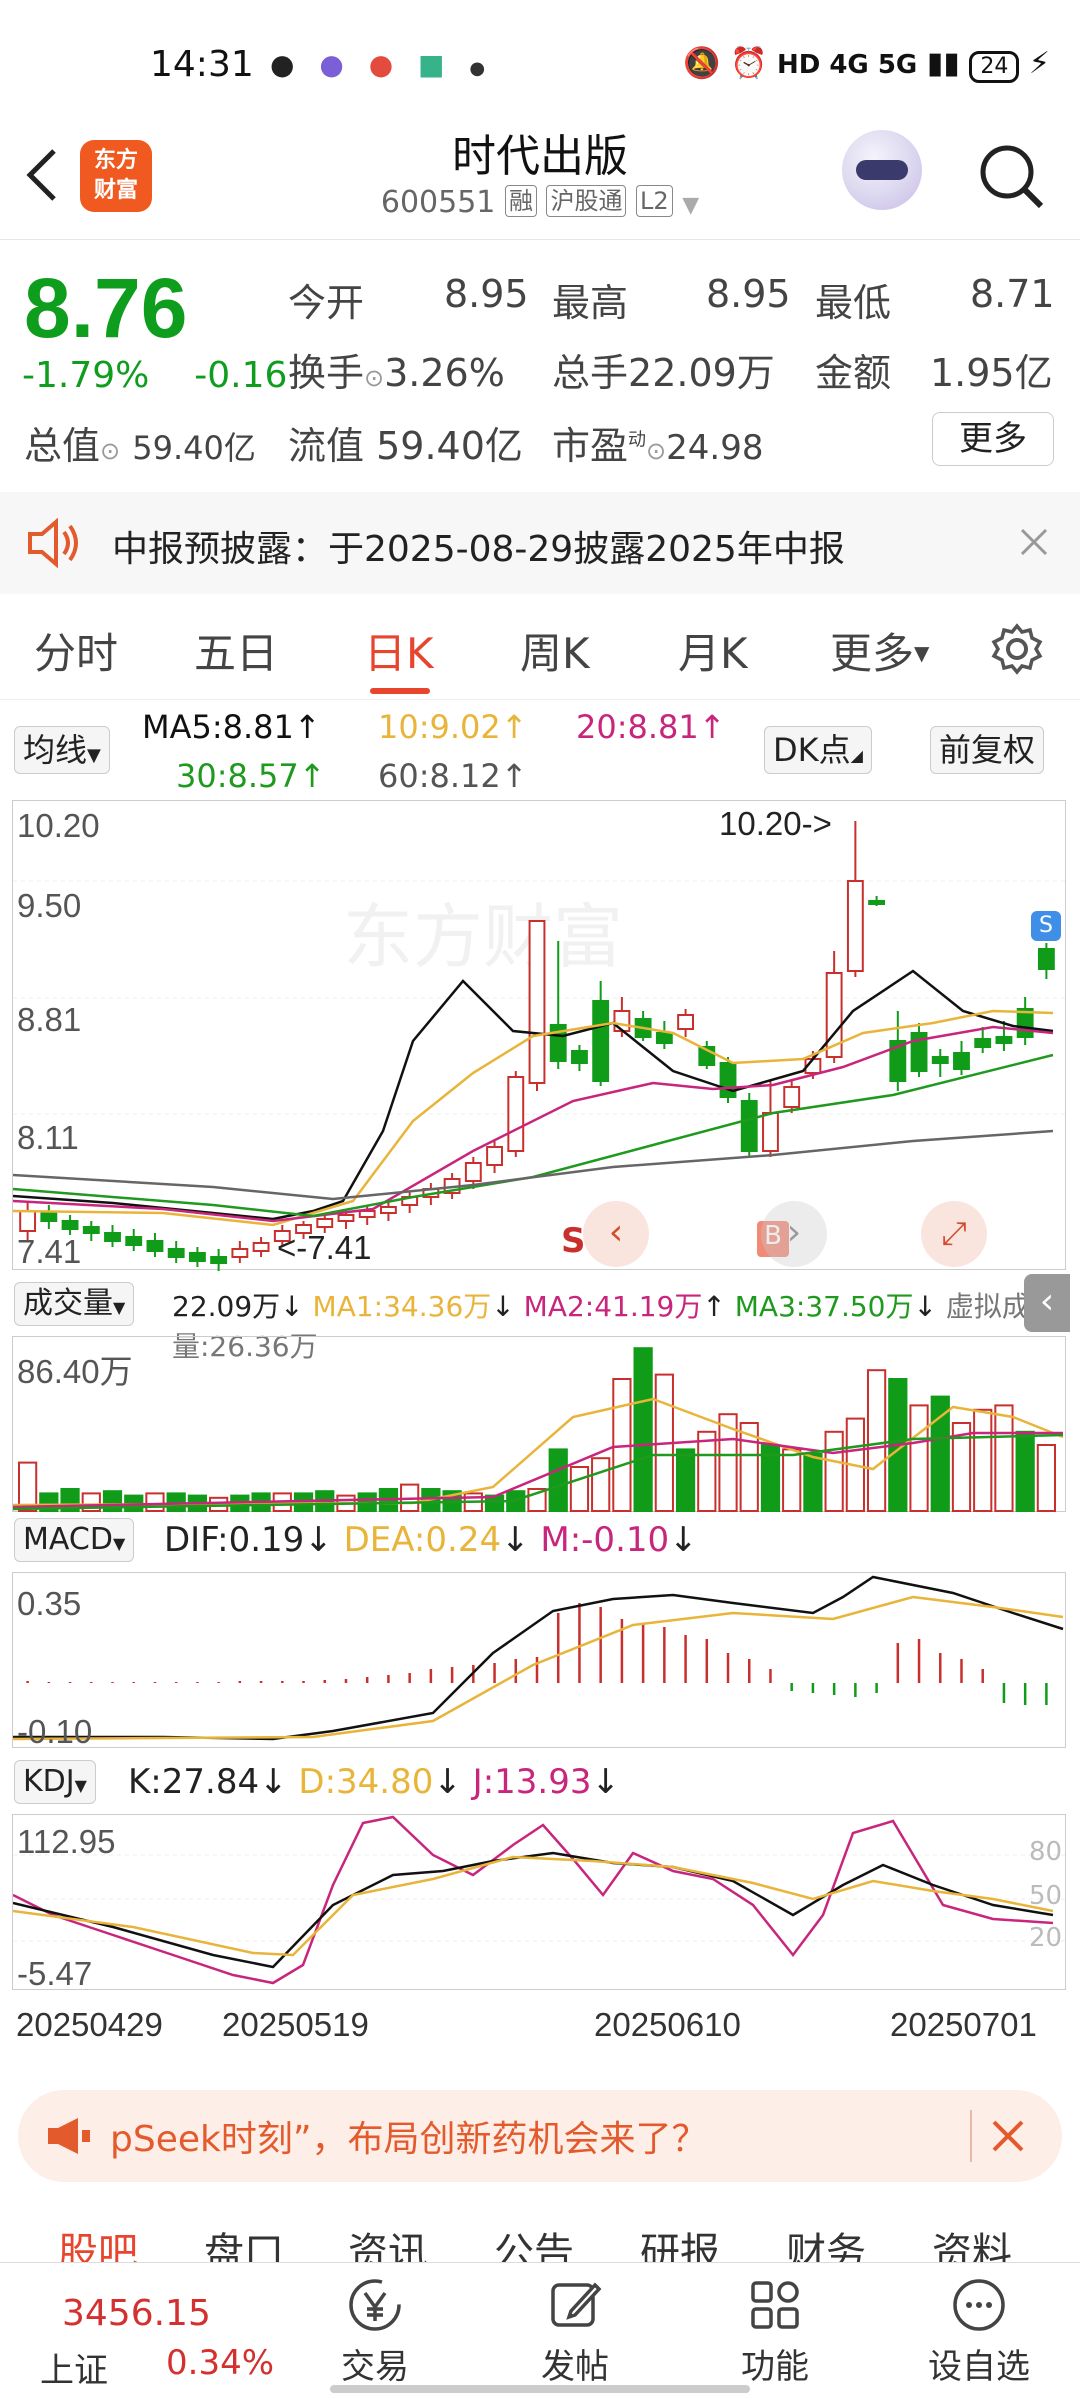  Describe the element at coordinates (667, 2024) in the screenshot. I see `date-label-3: 20250610` at that location.